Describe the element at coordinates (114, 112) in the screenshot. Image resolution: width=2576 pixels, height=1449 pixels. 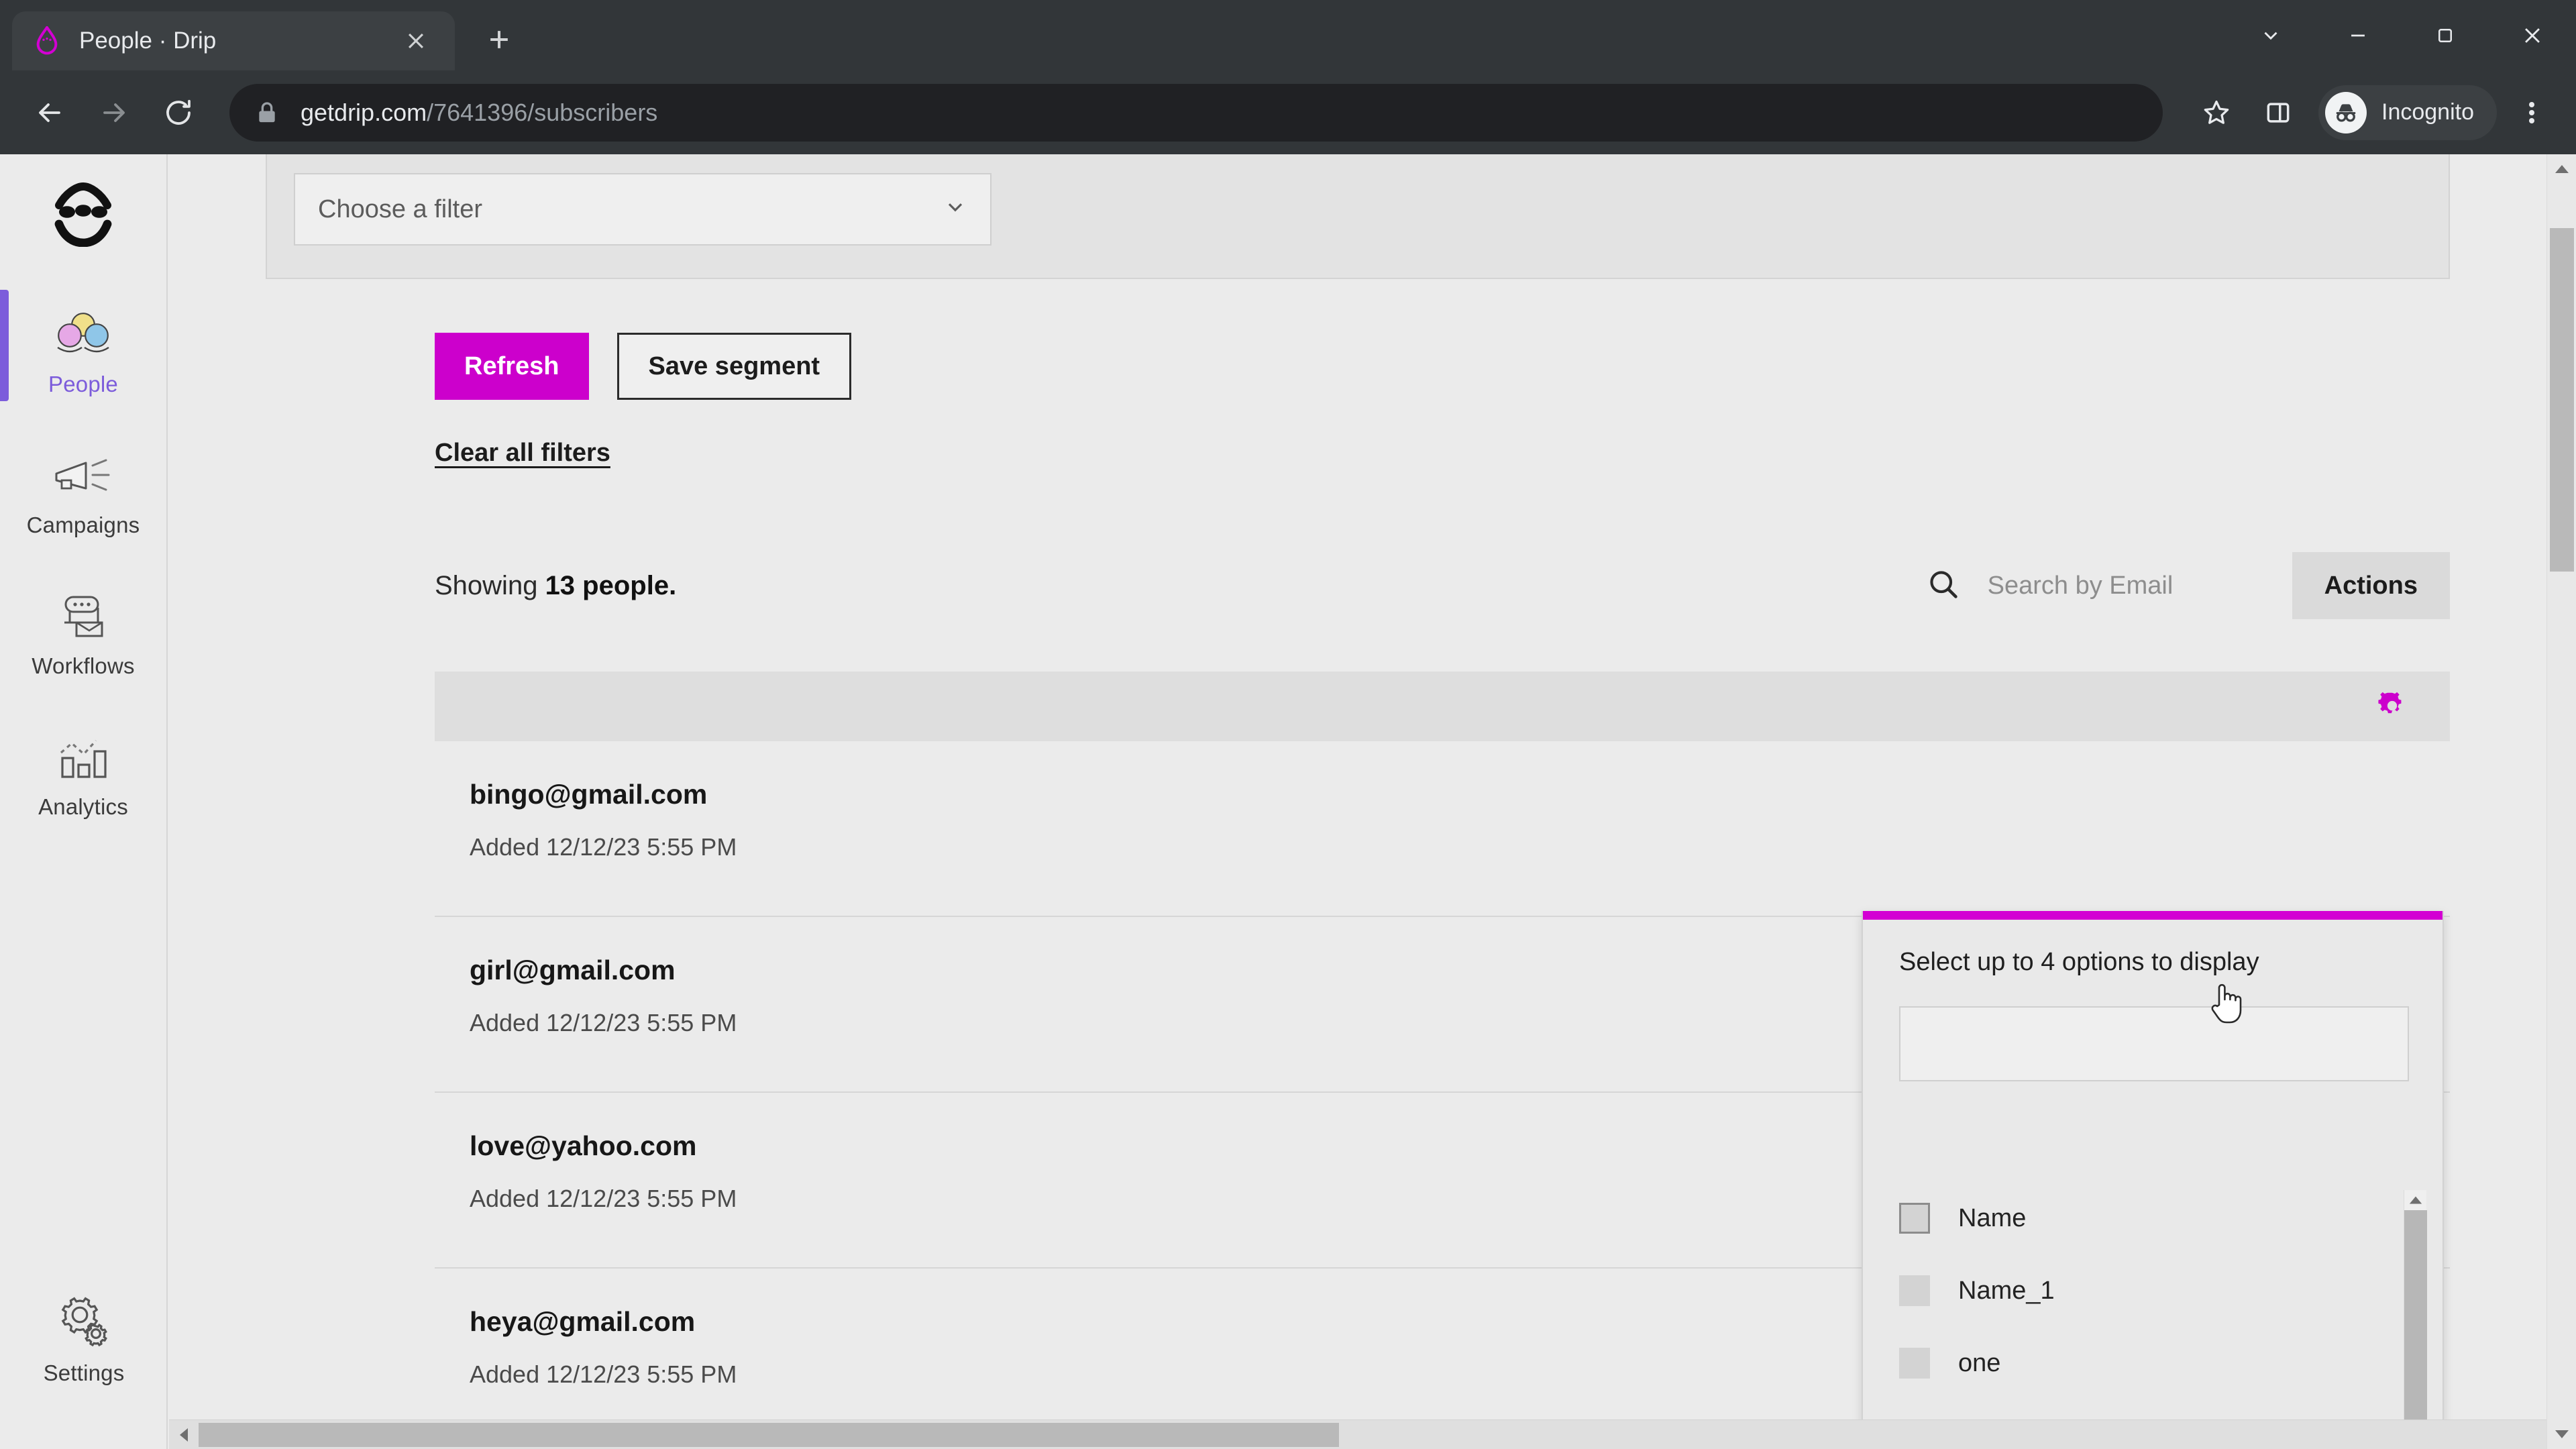
I see `arrow-right-icon` at that location.